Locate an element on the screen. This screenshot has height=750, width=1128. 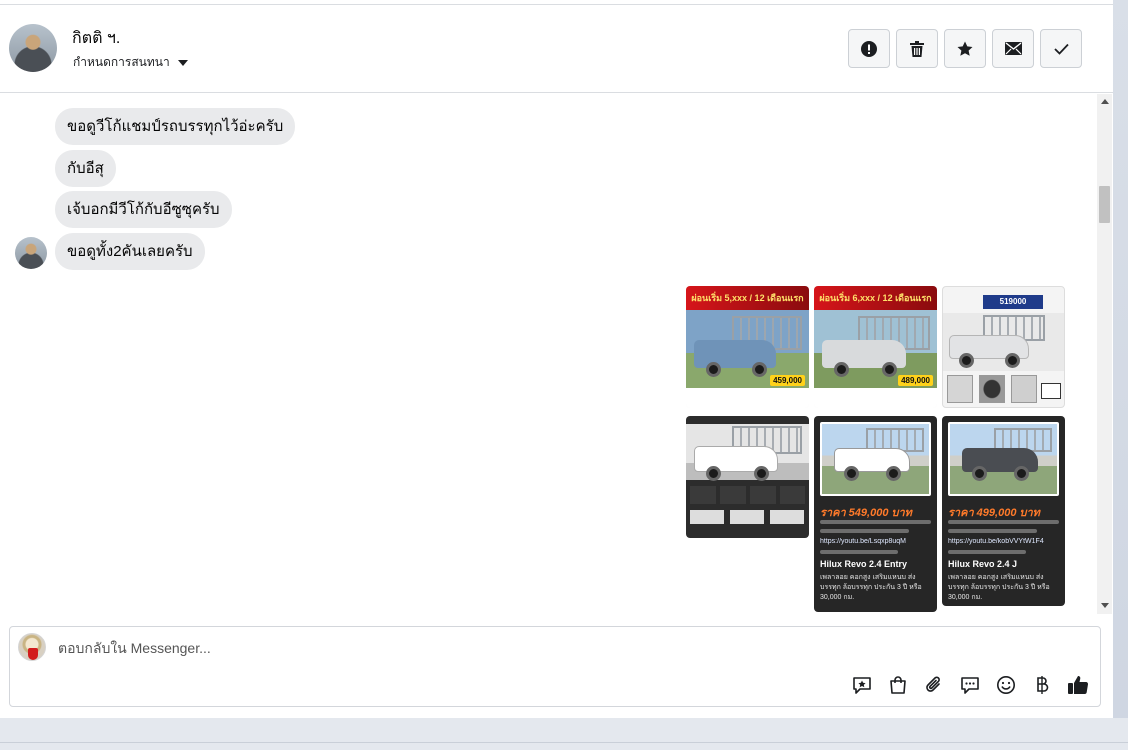
spec-row is located at coordinates (747, 495).